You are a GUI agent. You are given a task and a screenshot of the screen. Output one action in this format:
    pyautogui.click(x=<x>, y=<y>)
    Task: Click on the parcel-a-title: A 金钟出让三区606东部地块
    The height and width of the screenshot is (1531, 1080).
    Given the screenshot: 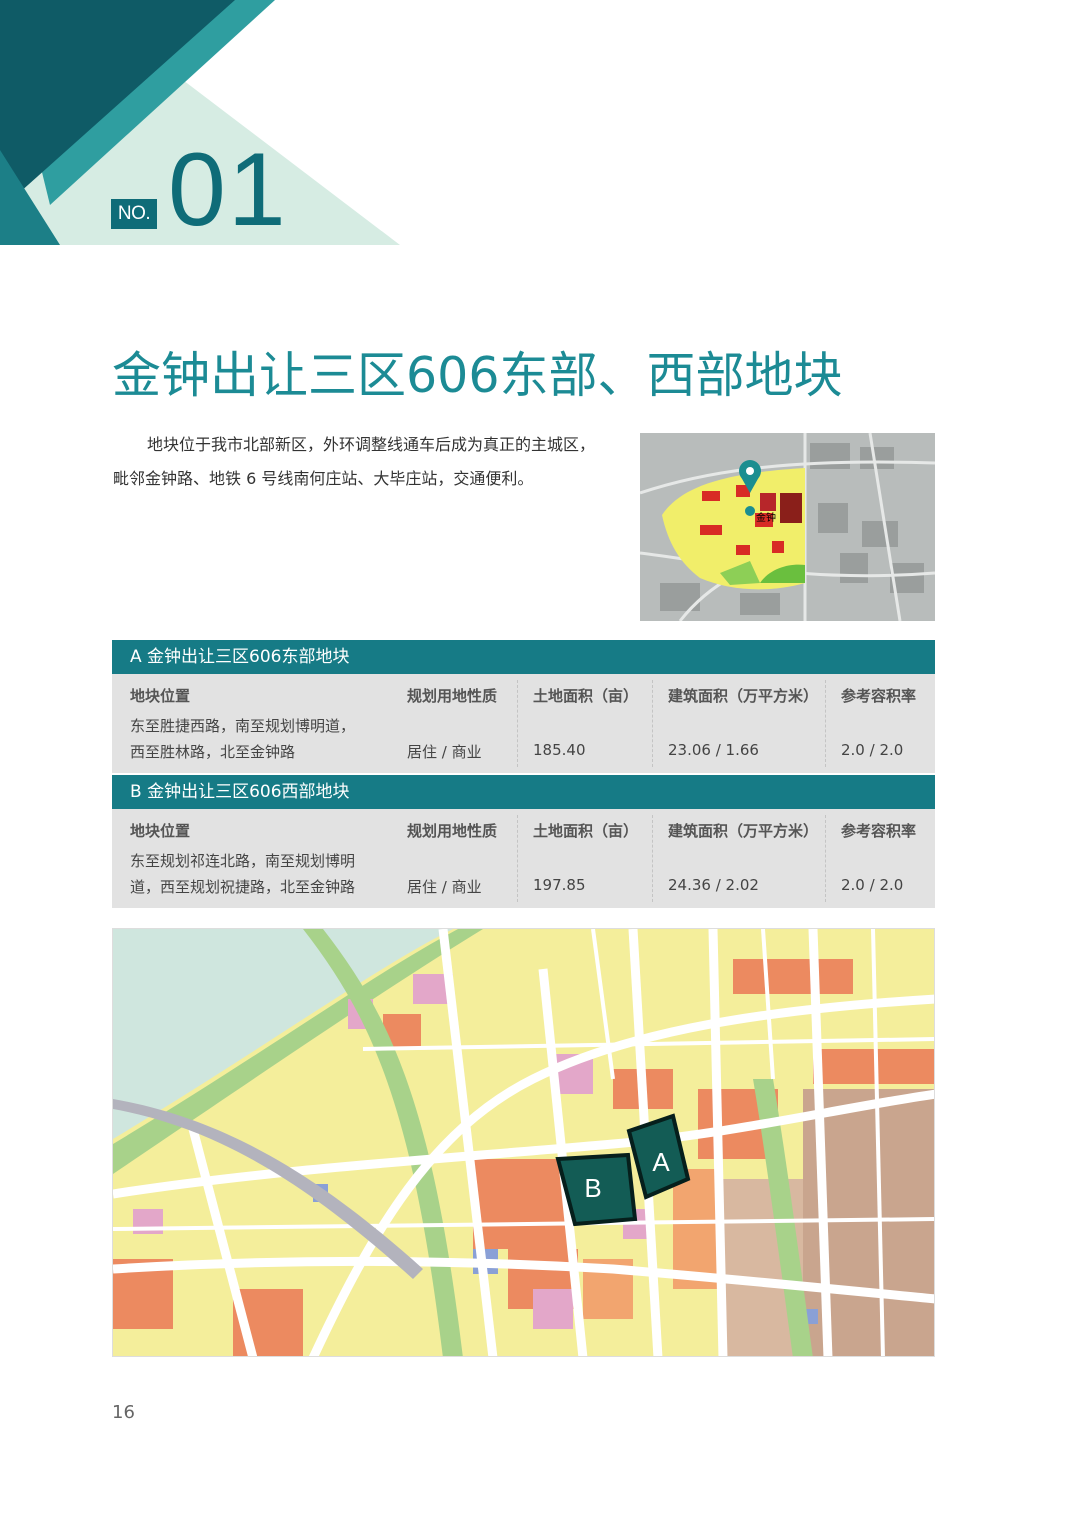 What is the action you would take?
    pyautogui.click(x=523, y=657)
    